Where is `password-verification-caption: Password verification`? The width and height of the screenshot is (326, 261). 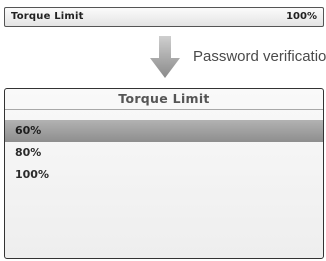
password-verification-caption: Password verification is located at coordinates (259, 56).